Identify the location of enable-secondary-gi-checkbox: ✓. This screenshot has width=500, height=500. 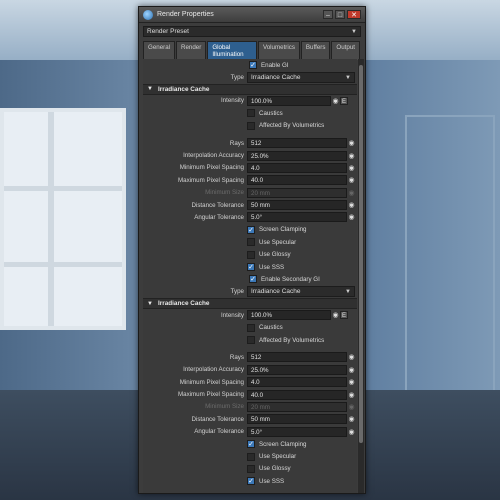
(253, 279).